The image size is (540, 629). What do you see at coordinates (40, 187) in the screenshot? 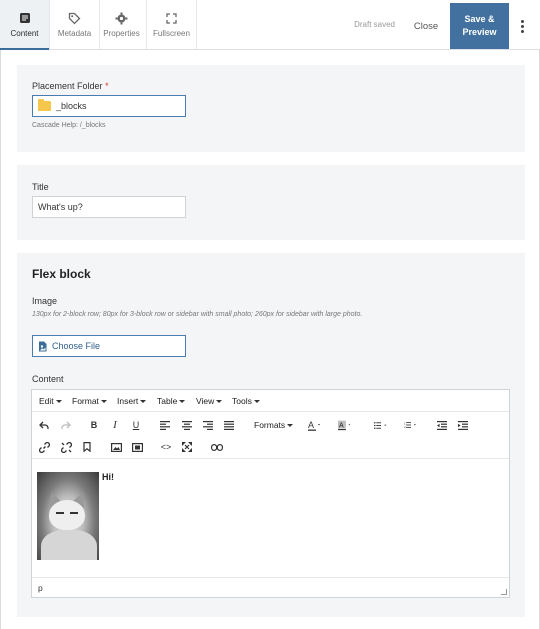
I see `title-label: Title` at bounding box center [40, 187].